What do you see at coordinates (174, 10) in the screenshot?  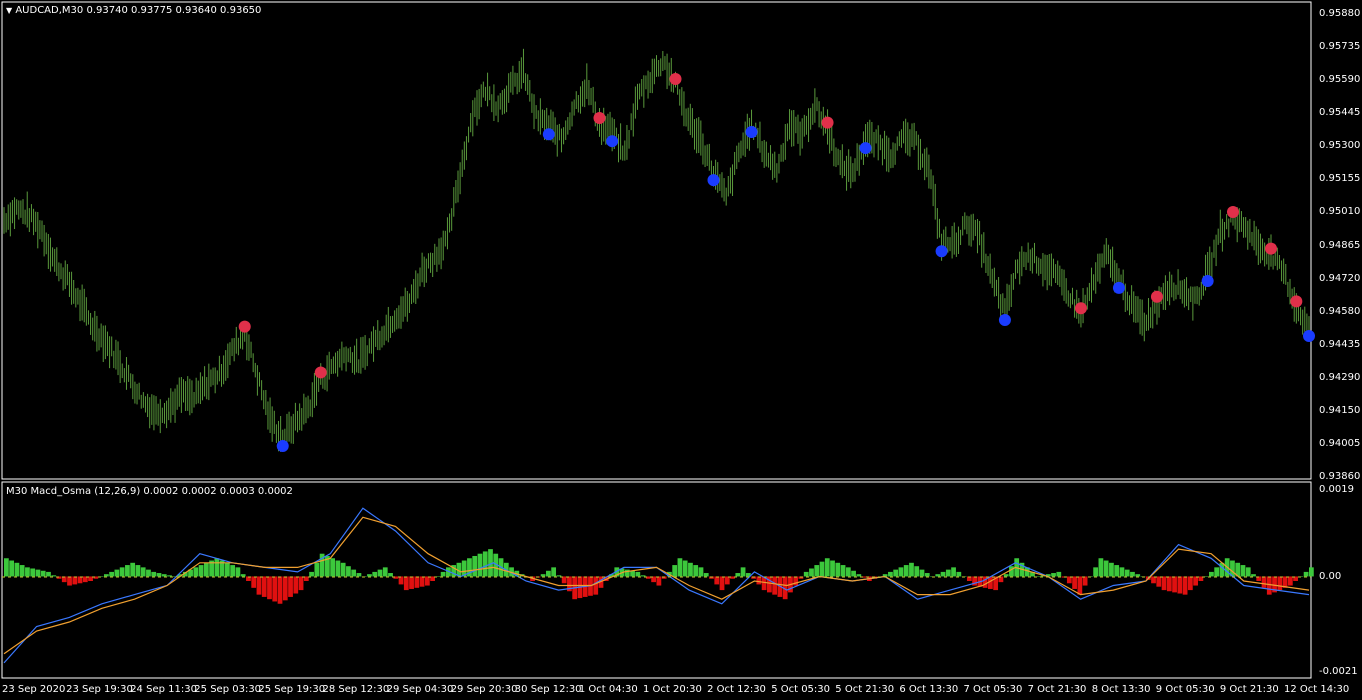 I see `ohlc-values: 0.93740 0.93775 0.93640 0.93650` at bounding box center [174, 10].